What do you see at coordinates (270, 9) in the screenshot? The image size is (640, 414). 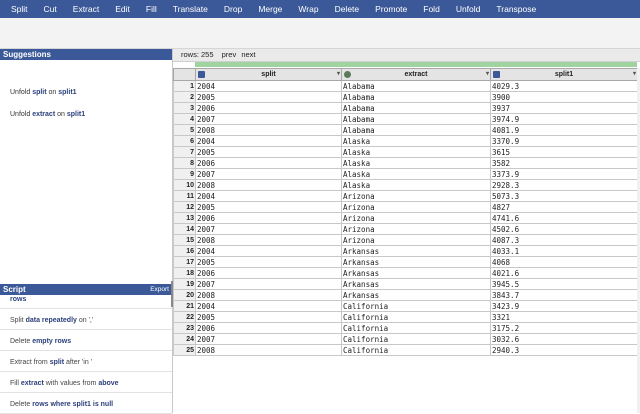 I see `toolbar-merge-button: Merge` at bounding box center [270, 9].